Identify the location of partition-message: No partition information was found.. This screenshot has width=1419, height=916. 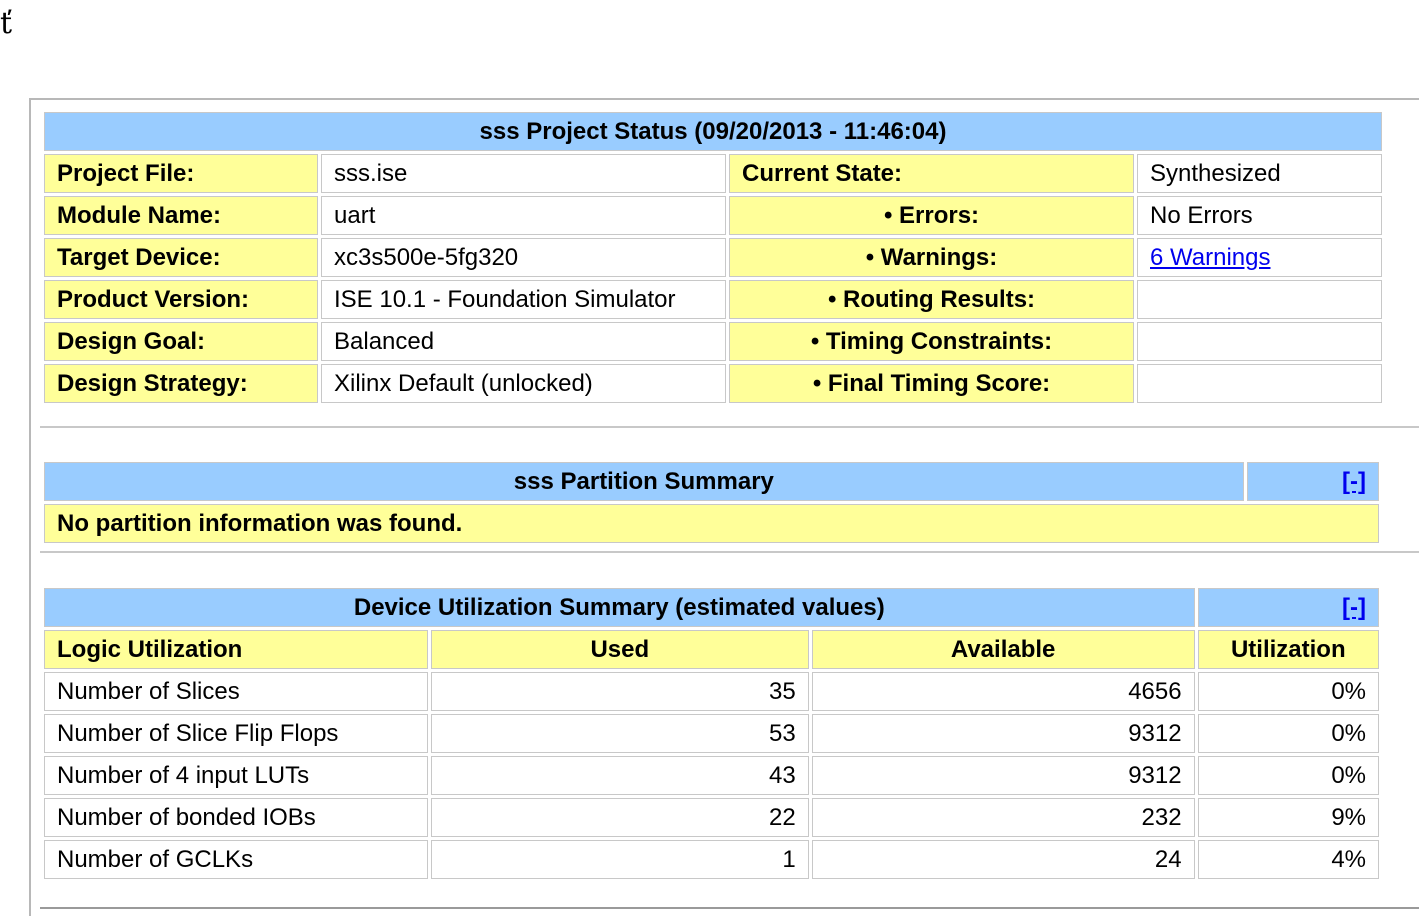
(711, 523).